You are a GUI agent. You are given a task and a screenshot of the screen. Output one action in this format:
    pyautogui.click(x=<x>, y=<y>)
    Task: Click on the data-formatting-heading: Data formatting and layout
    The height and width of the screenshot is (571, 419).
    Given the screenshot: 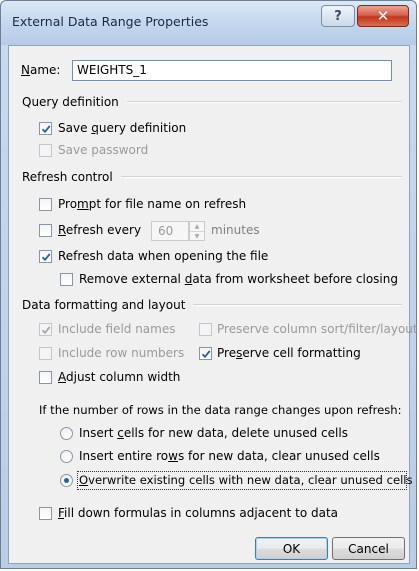 What is the action you would take?
    pyautogui.click(x=212, y=305)
    